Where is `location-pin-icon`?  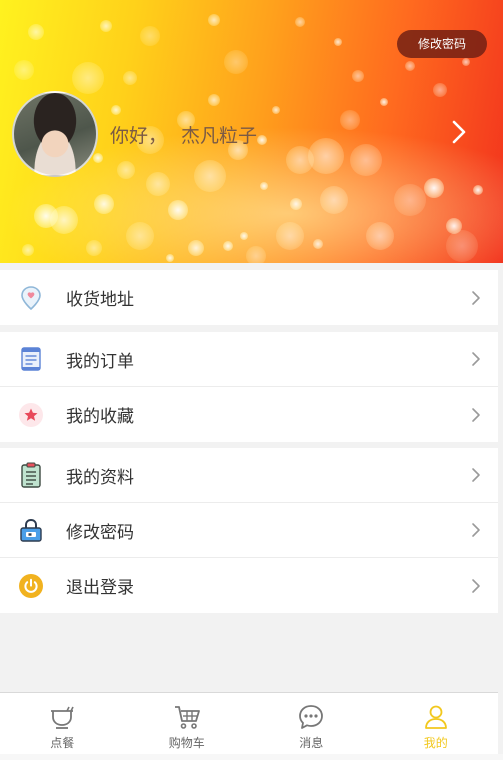 location-pin-icon is located at coordinates (31, 298).